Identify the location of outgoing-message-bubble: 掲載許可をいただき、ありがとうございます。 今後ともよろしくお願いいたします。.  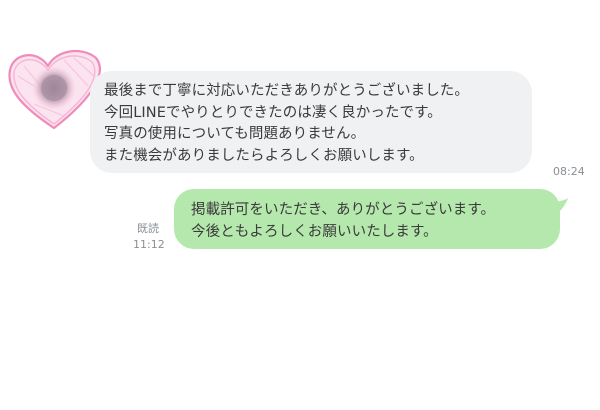
(367, 219).